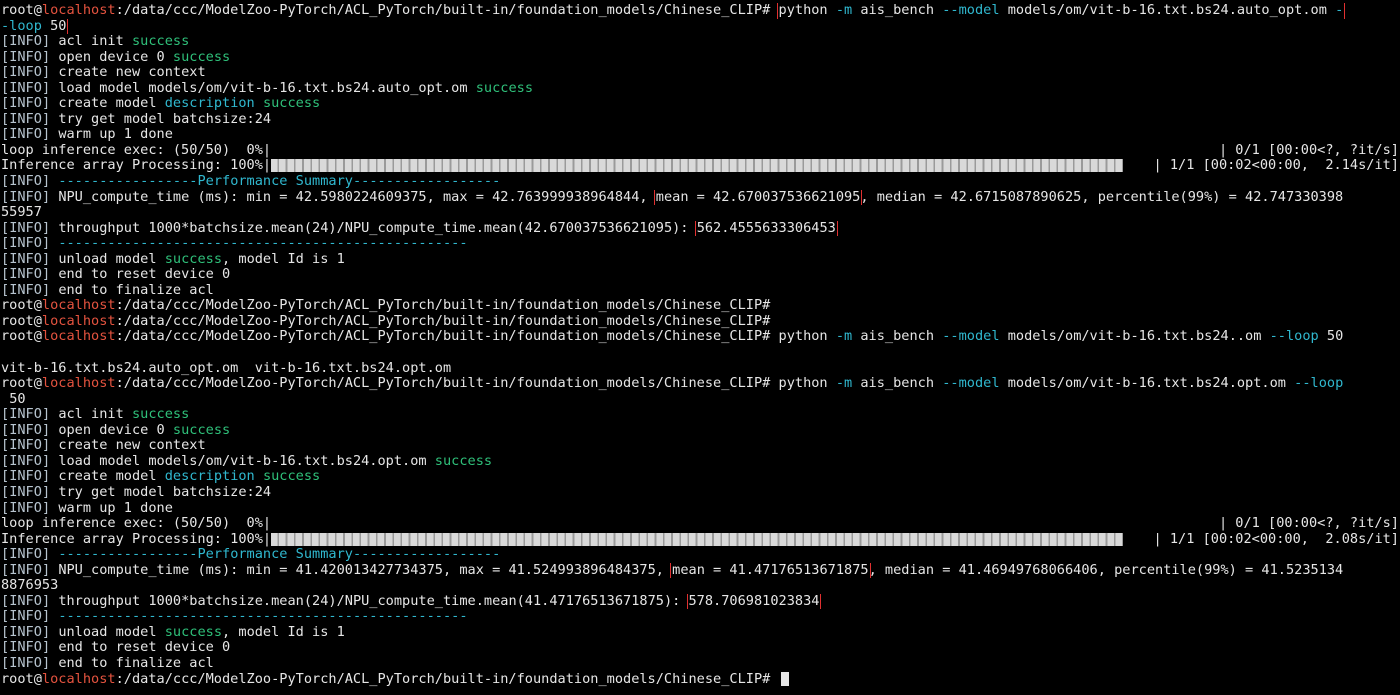 The image size is (1400, 695). I want to click on terminal-text: description, so click(209, 477).